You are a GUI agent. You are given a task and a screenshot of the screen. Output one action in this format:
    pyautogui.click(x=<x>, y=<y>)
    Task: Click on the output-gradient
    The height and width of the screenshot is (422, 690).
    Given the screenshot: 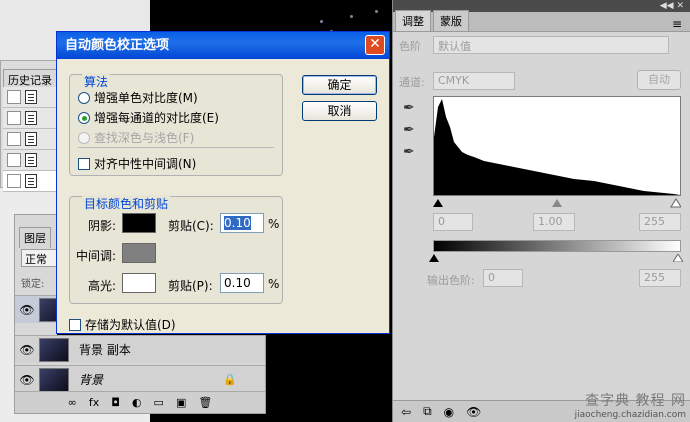 What is the action you would take?
    pyautogui.click(x=557, y=246)
    